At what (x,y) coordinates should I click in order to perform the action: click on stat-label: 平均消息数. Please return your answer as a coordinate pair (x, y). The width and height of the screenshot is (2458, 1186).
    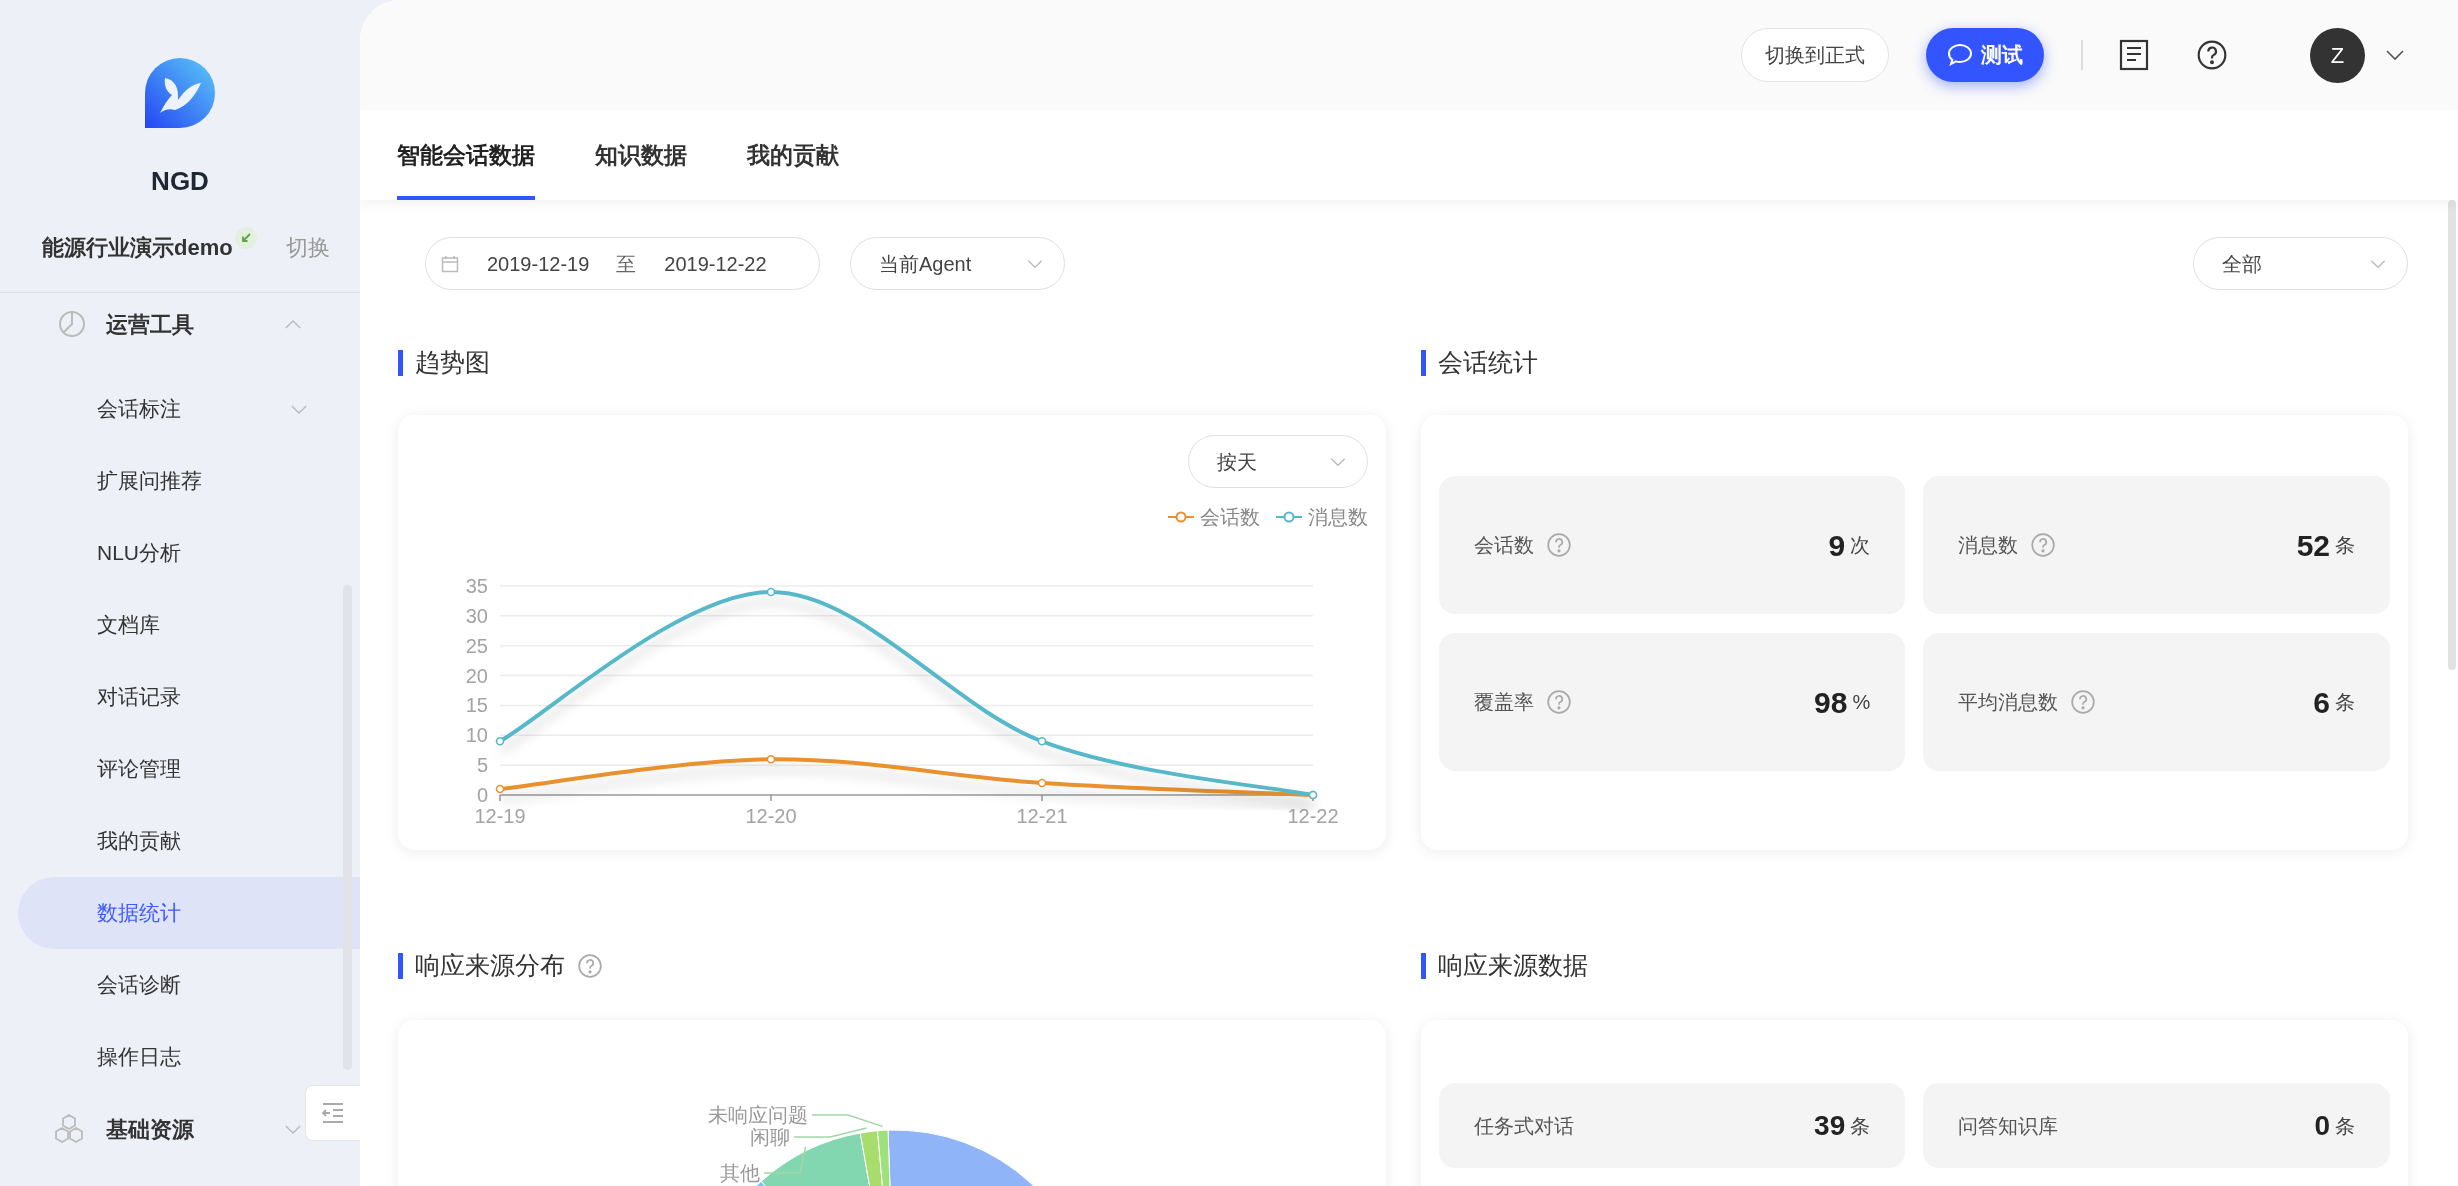
    Looking at the image, I should click on (2008, 702).